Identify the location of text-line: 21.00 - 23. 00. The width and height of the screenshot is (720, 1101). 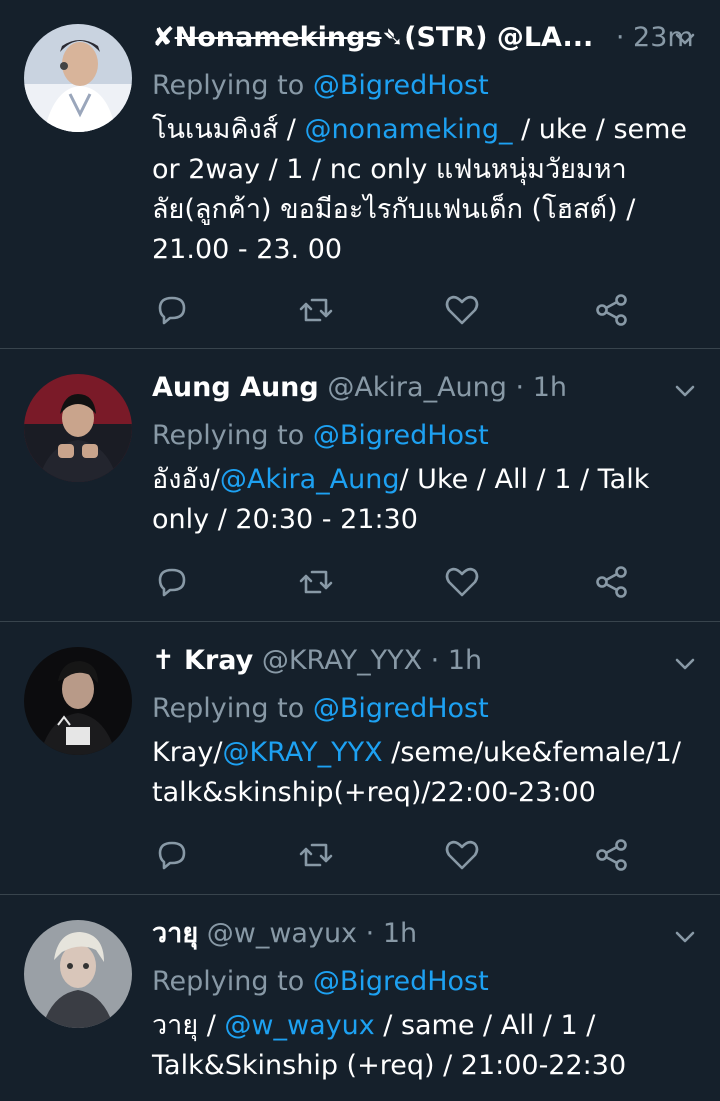
(247, 249).